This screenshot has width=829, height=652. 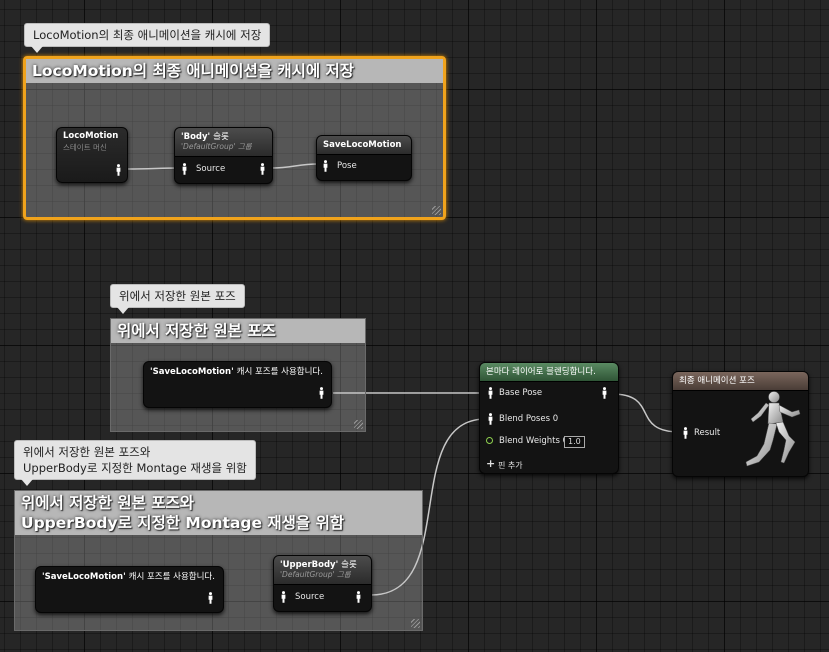 I want to click on pin-label-pose: Pose, so click(x=347, y=166).